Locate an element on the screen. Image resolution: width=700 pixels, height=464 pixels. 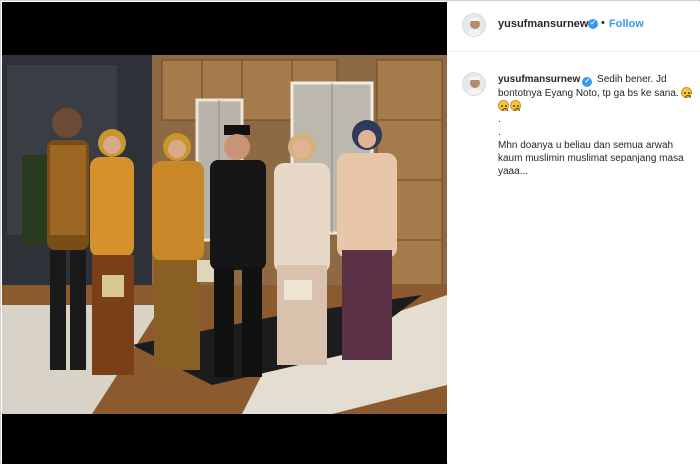
post-header: yusufmansurnew ✓ • Follow is located at coordinates (574, 27).